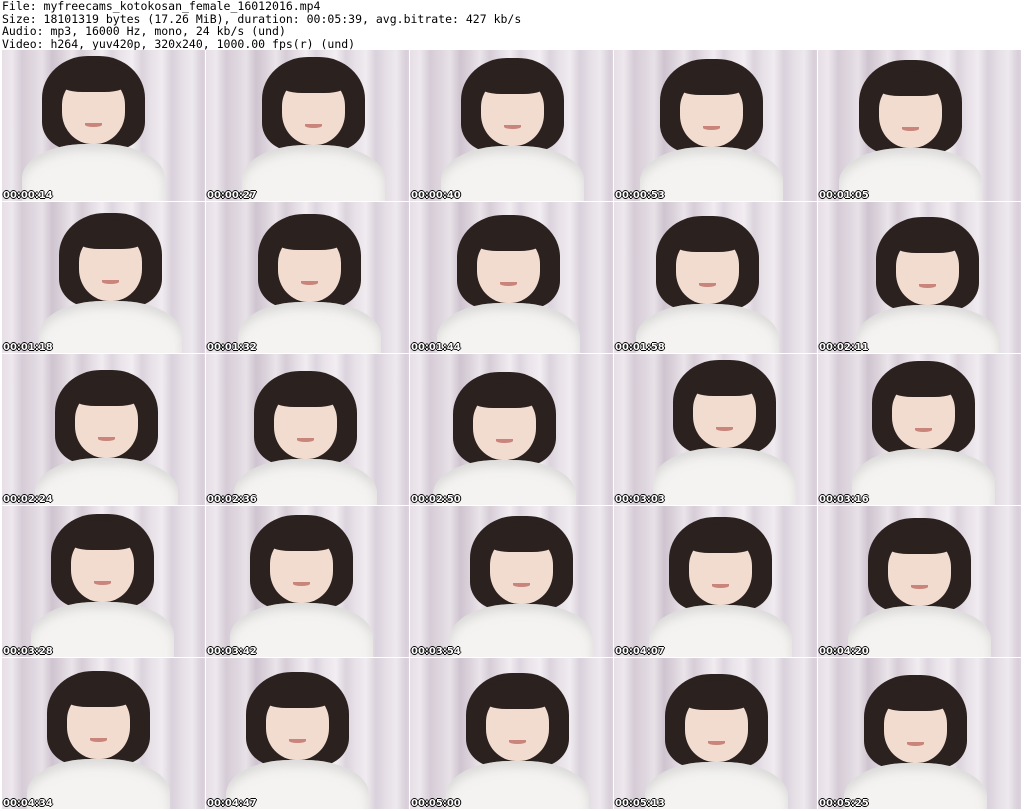 This screenshot has height=811, width=1024. Describe the element at coordinates (844, 347) in the screenshot. I see `frame-timestamp: 00:02:11` at that location.